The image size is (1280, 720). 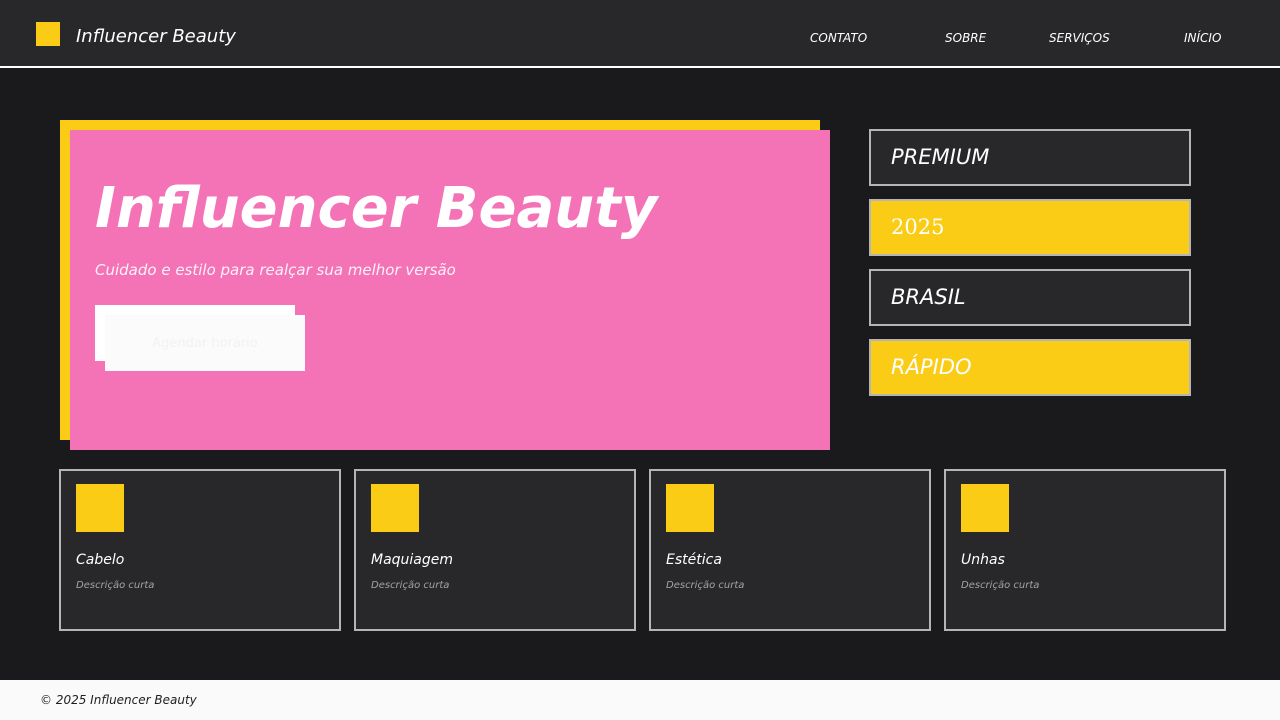 I want to click on tag-rapido: RÁPIDO, so click(x=1030, y=367).